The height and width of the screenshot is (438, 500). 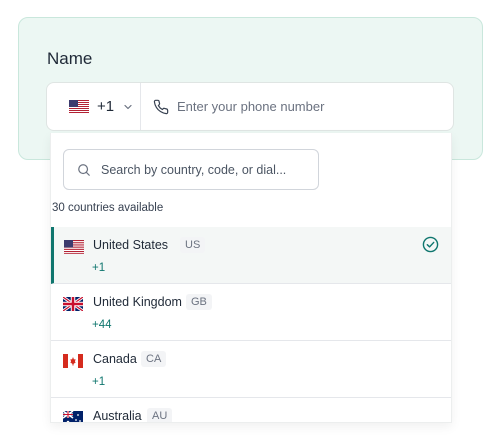 What do you see at coordinates (430, 244) in the screenshot?
I see `check-circle-icon` at bounding box center [430, 244].